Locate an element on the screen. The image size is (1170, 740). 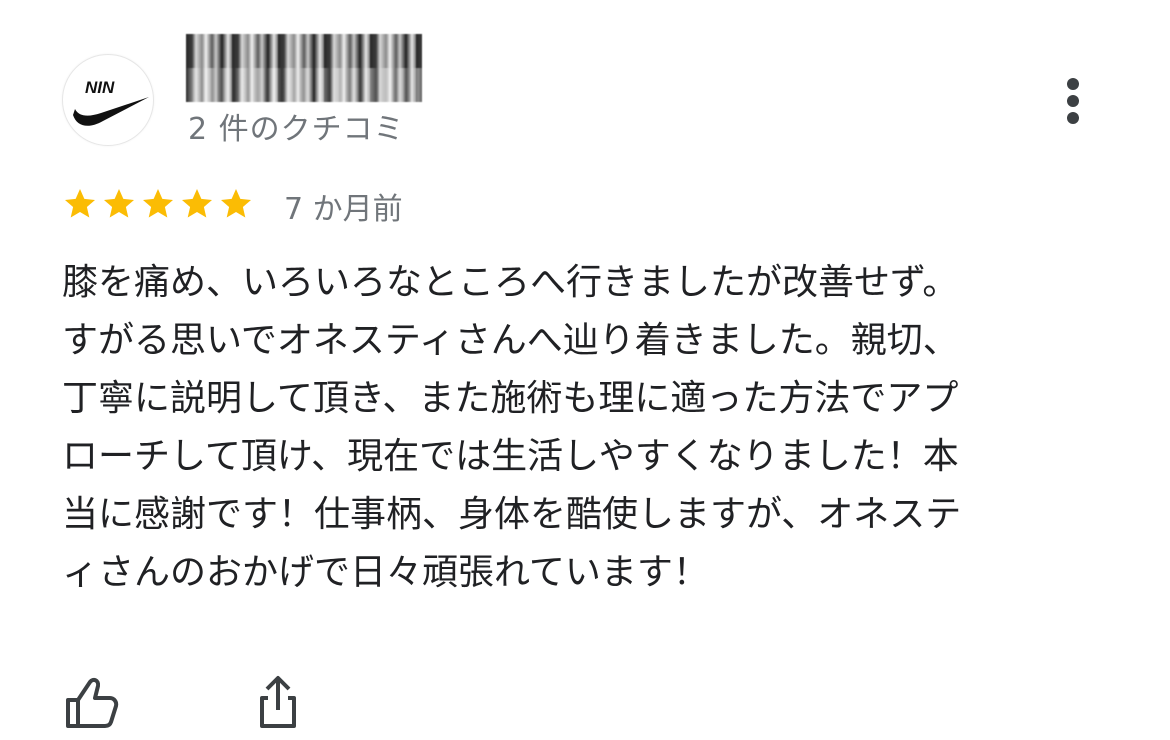
review-count: 2 件のクチコミ is located at coordinates (296, 129).